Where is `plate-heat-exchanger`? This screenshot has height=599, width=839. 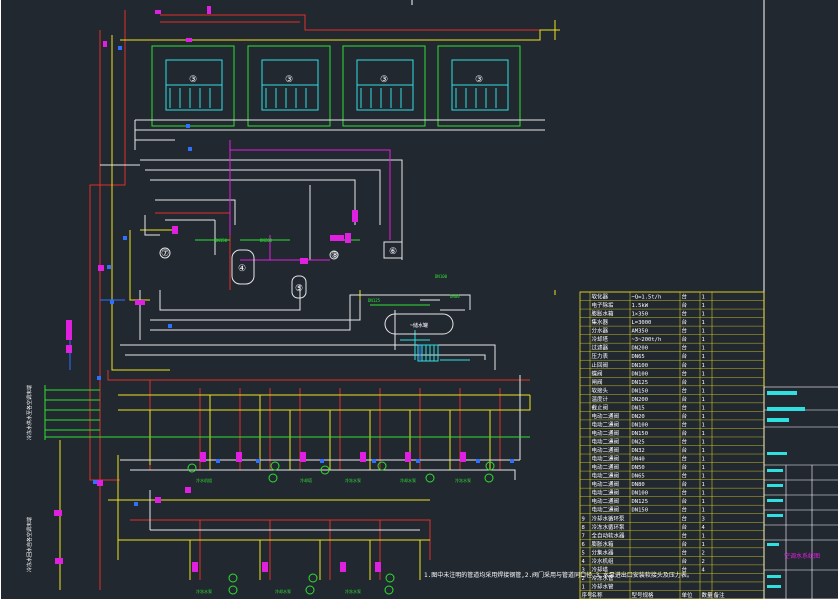
plate-heat-exchanger is located at coordinates (428, 353).